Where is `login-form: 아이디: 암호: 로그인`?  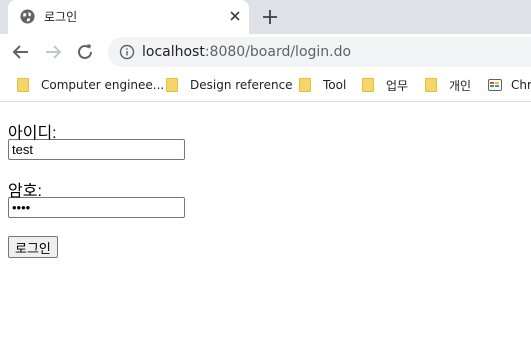 login-form: 아이디: 암호: 로그인 is located at coordinates (96, 188).